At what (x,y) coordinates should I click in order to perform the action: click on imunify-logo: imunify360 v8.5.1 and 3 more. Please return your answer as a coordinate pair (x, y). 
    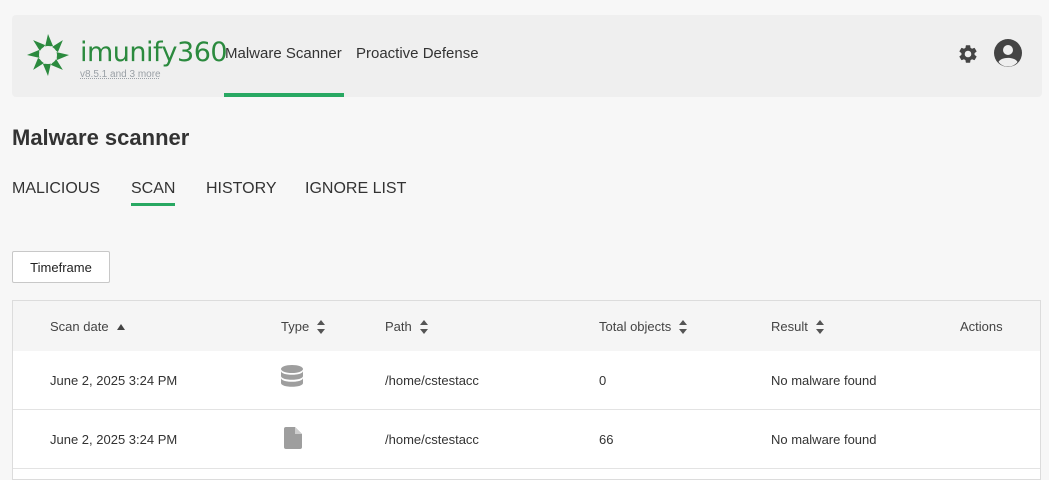
    Looking at the image, I should click on (127, 62).